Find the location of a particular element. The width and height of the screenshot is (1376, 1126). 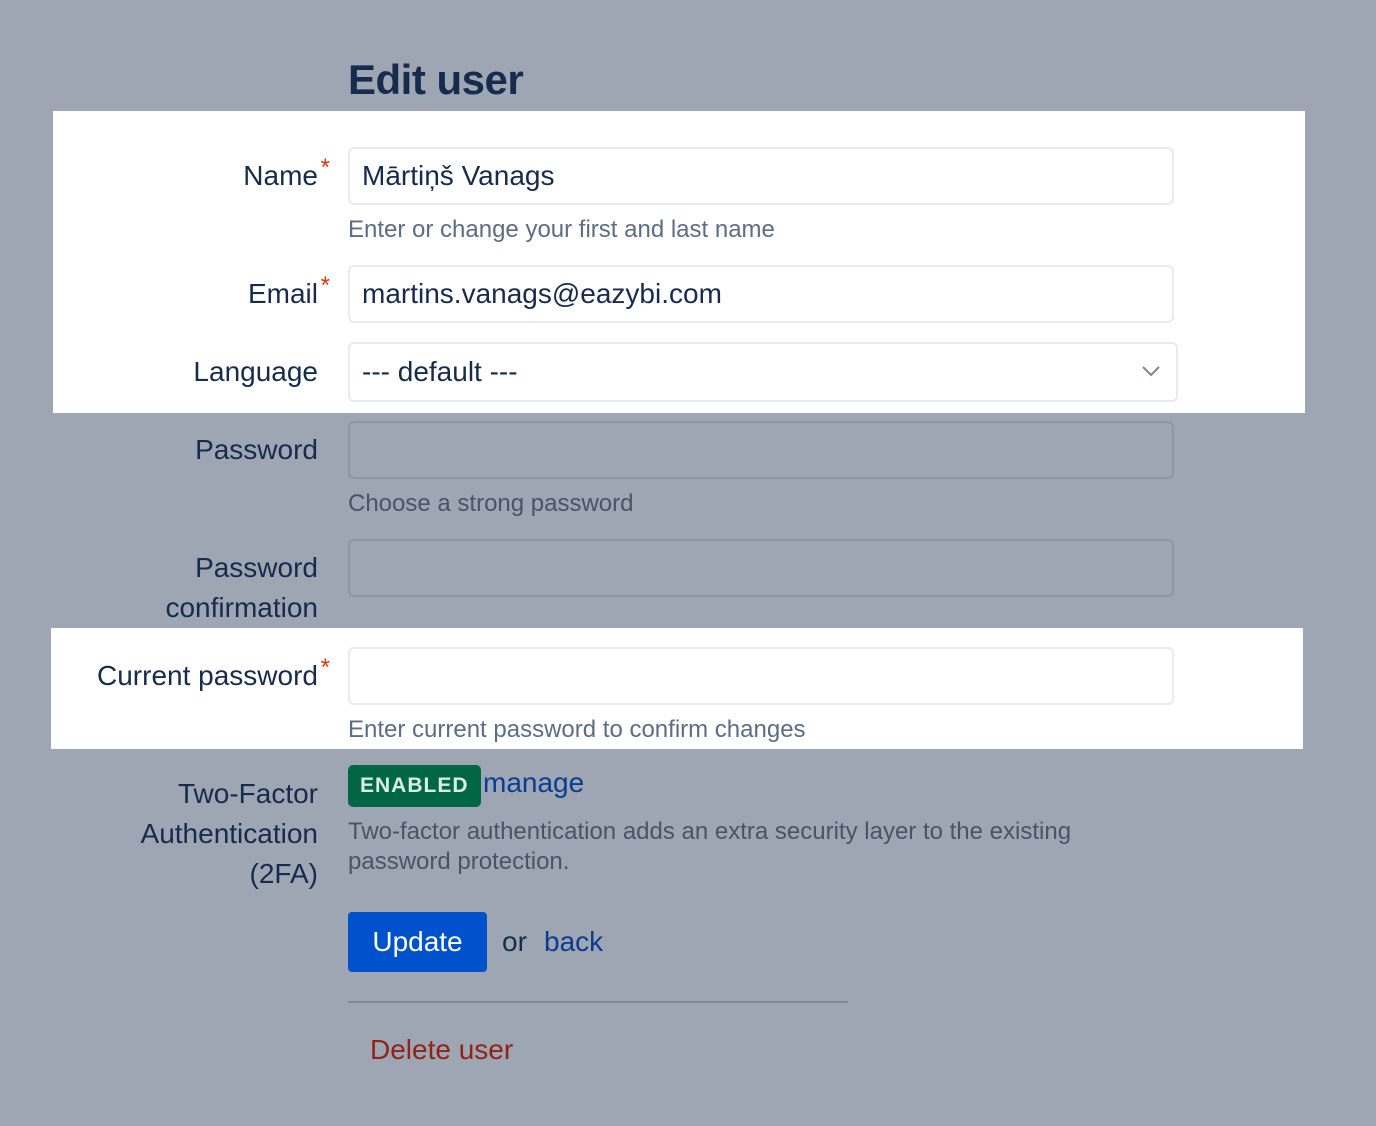

update-button: Update is located at coordinates (417, 942).